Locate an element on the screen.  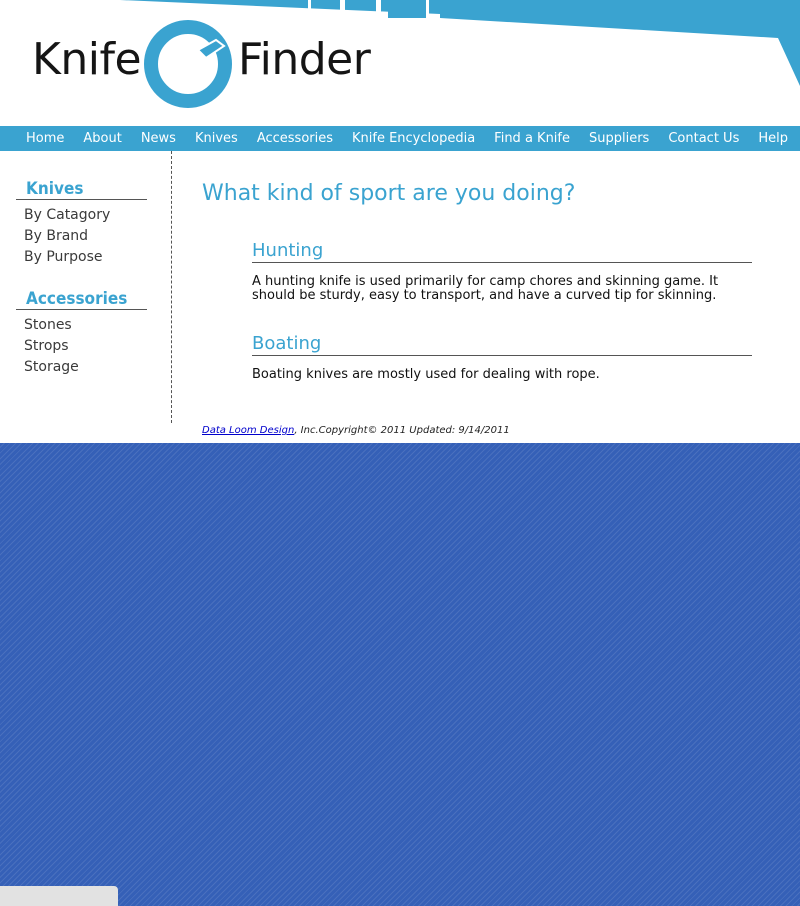
nav-suppliers: Suppliers is located at coordinates (618, 138).